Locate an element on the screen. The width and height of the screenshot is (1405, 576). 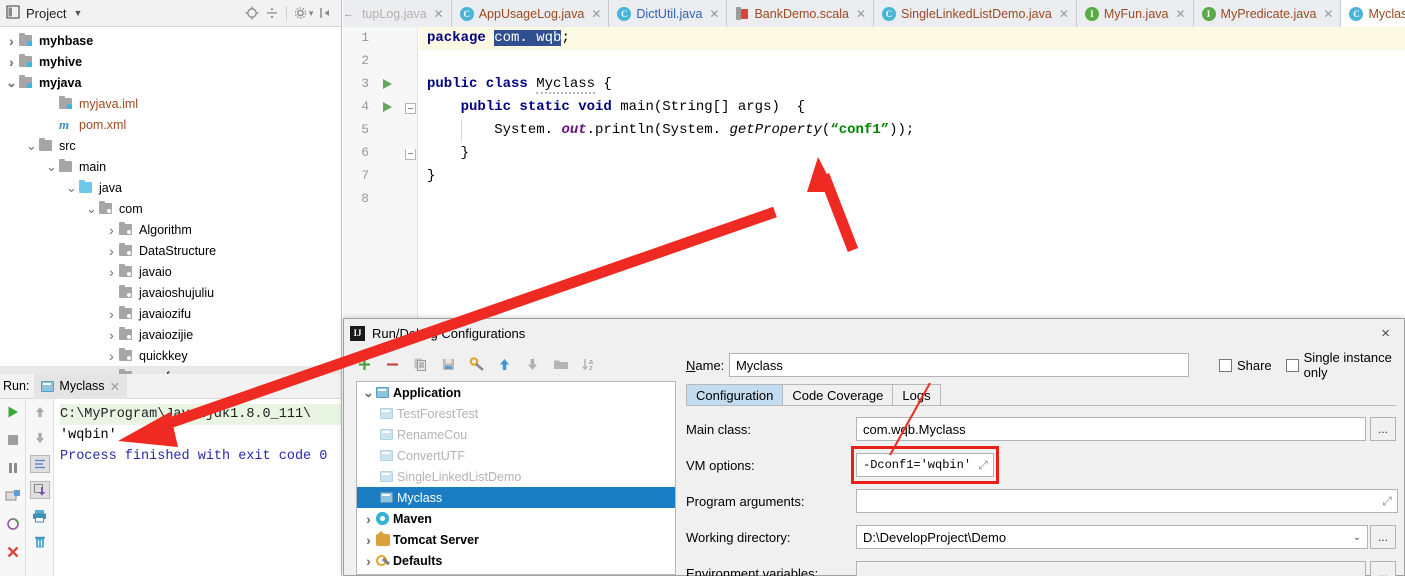
clear-all-trash-icon is located at coordinates (40, 542).